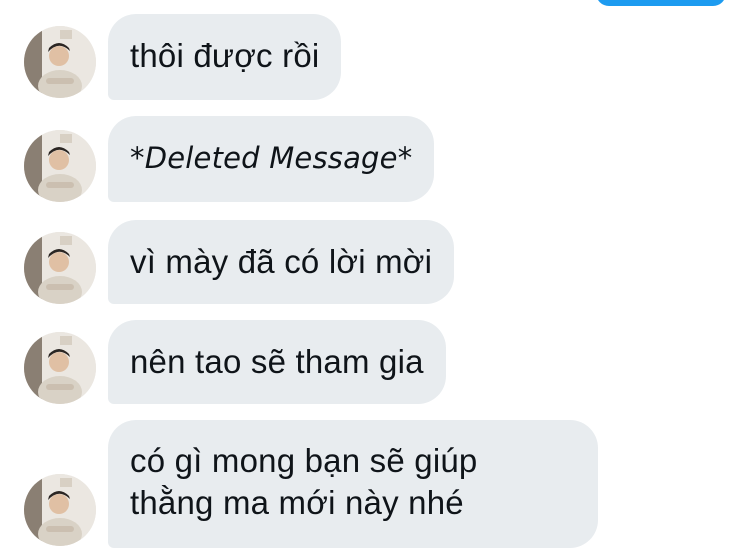 The height and width of the screenshot is (556, 750). I want to click on message-bubble: vì mày đã có lời mời, so click(281, 262).